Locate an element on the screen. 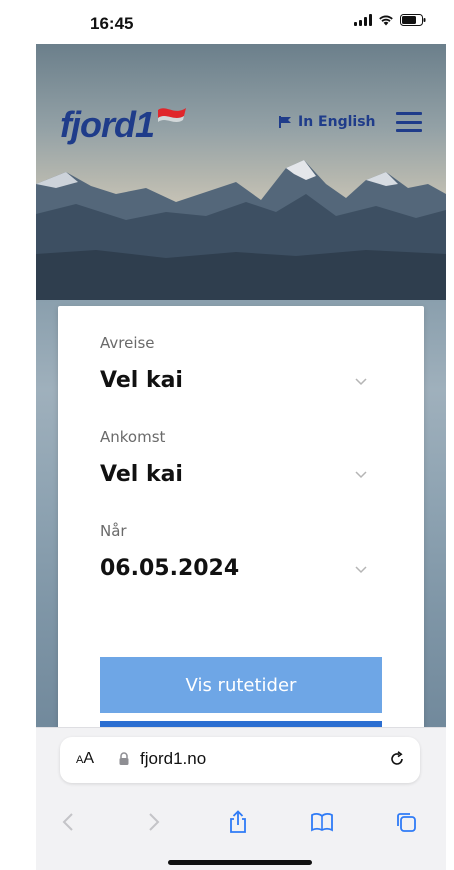  url-text: fjord1.no is located at coordinates (173, 758).